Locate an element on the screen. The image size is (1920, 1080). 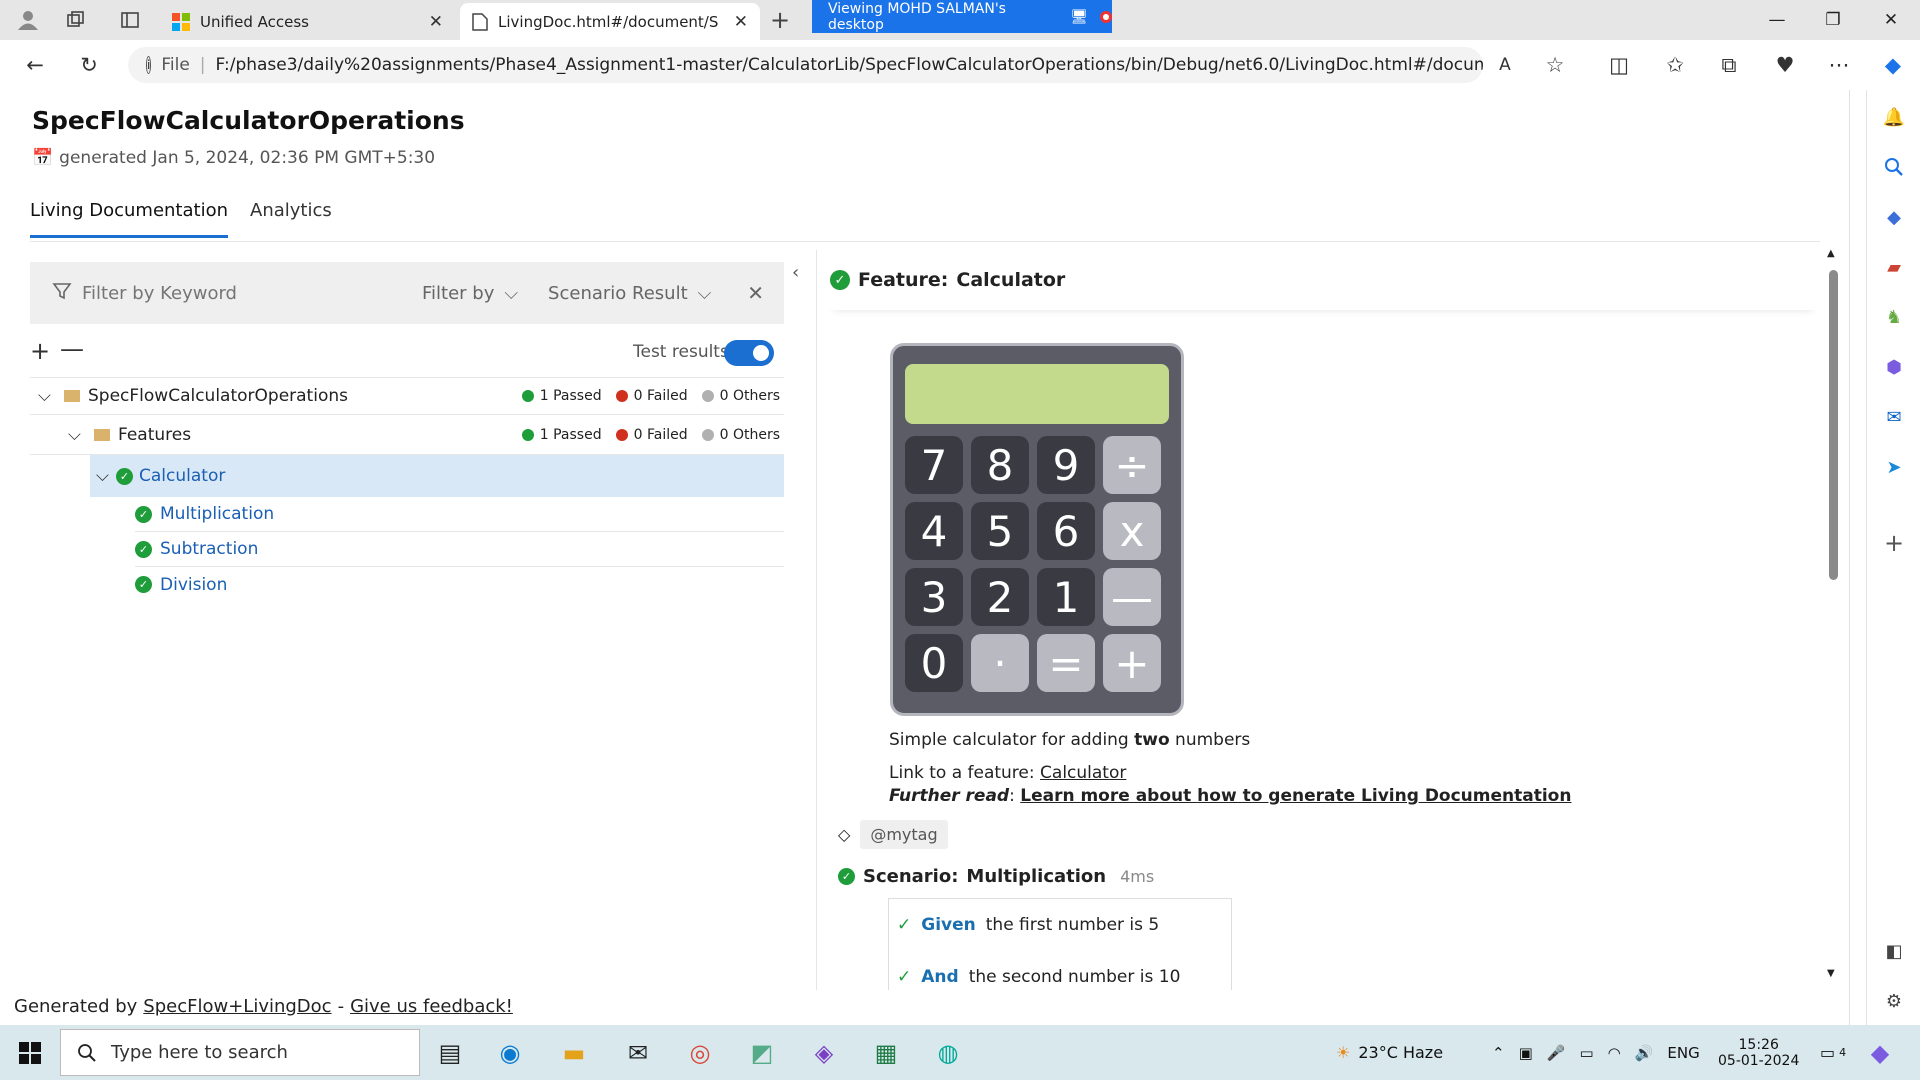
scroll-down-icon: ▼ is located at coordinates (1831, 973).